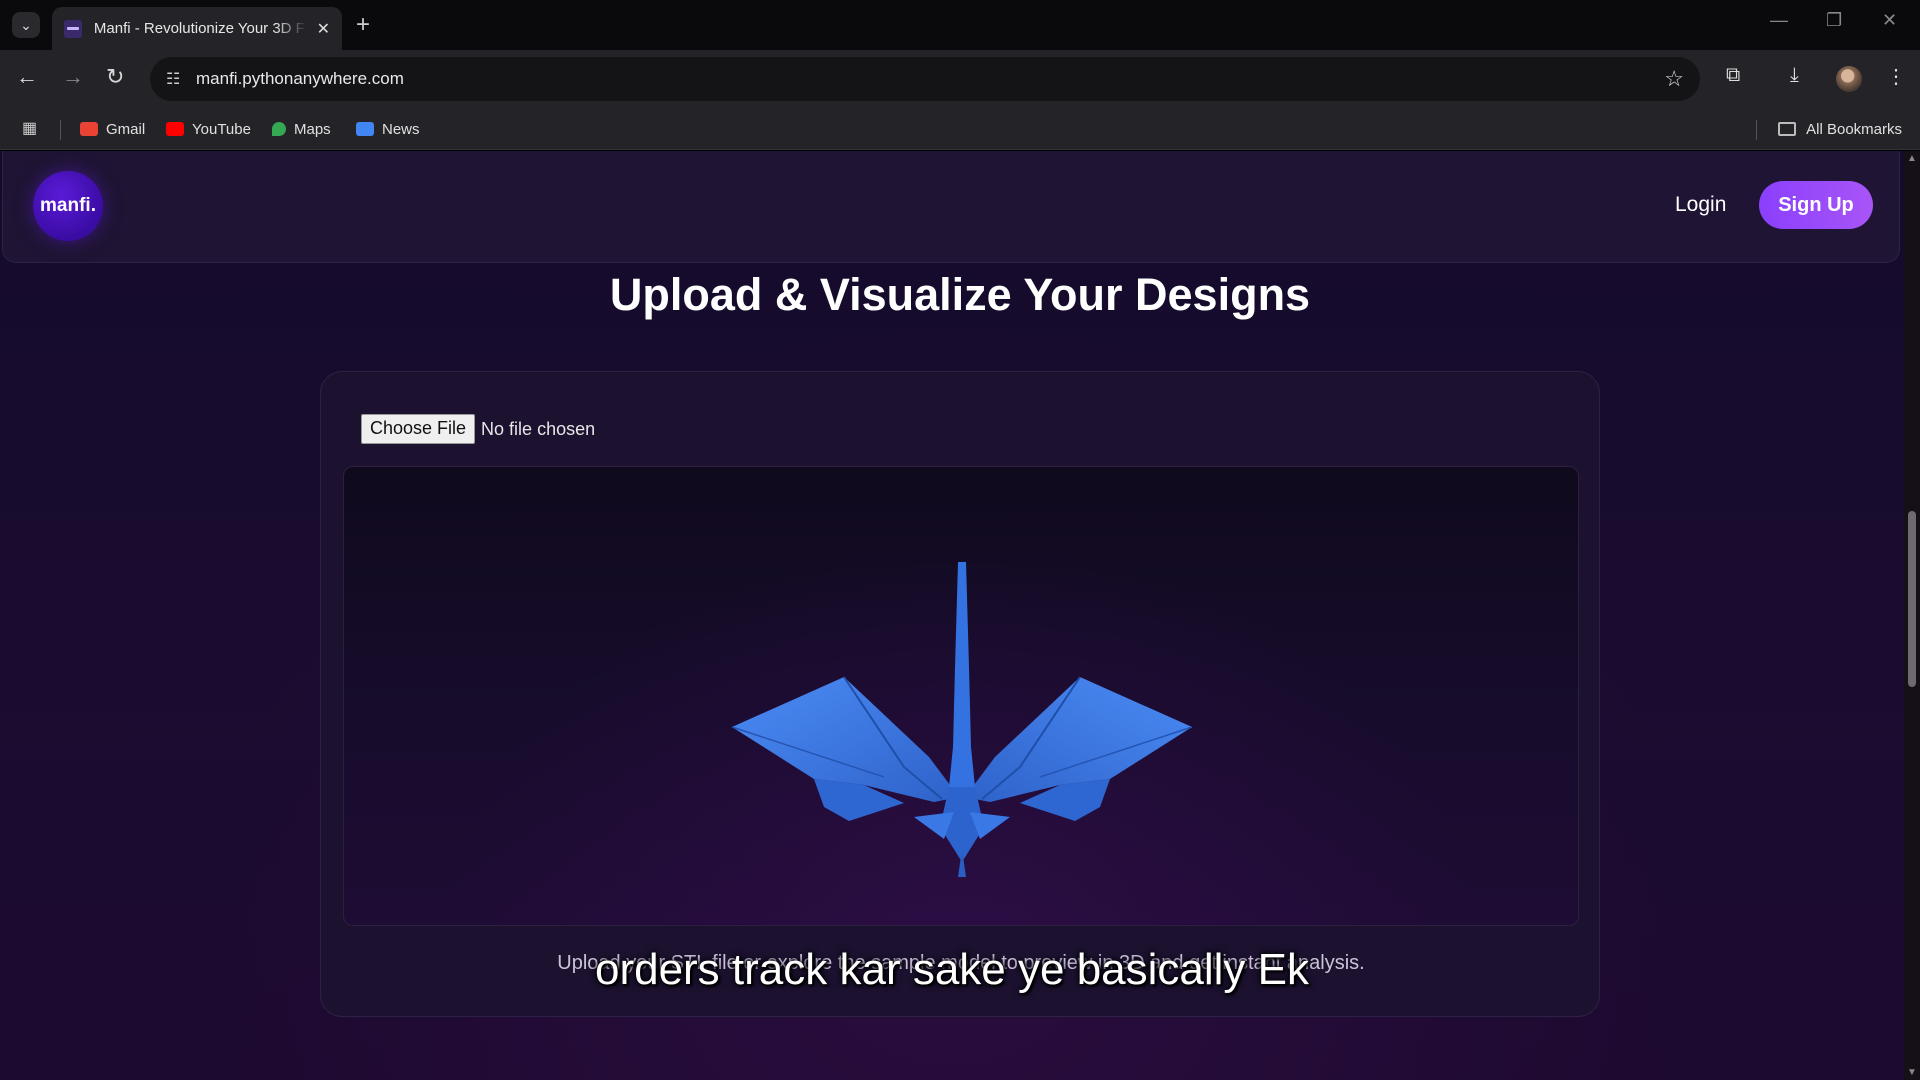 Image resolution: width=1920 pixels, height=1080 pixels. Describe the element at coordinates (279, 129) in the screenshot. I see `maps-icon` at that location.